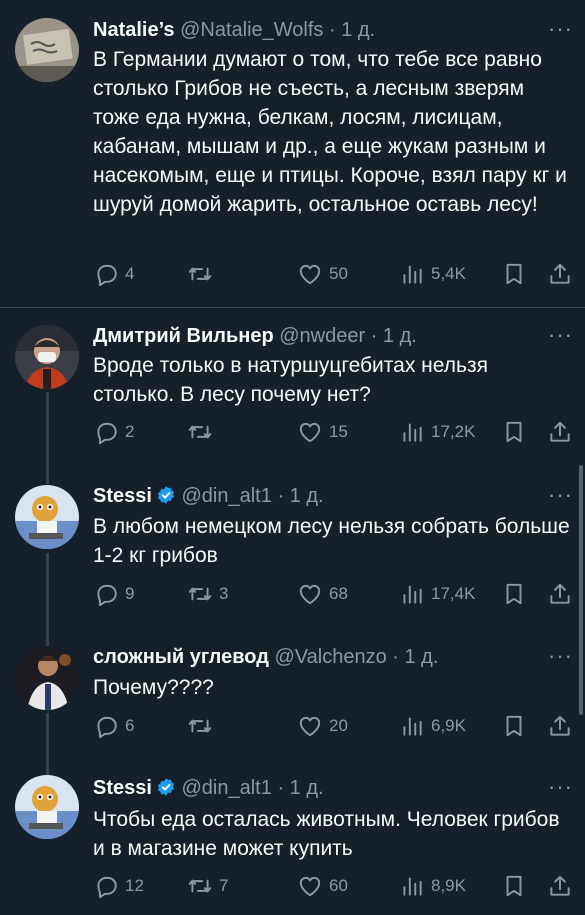 Image resolution: width=585 pixels, height=915 pixels. Describe the element at coordinates (251, 30) in the screenshot. I see `user-handle: @Natalie_Wolfs` at that location.